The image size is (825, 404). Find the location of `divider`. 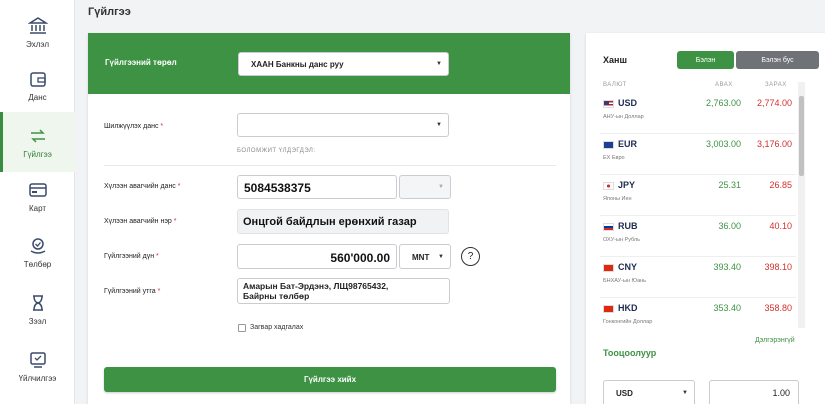

divider is located at coordinates (330, 165).